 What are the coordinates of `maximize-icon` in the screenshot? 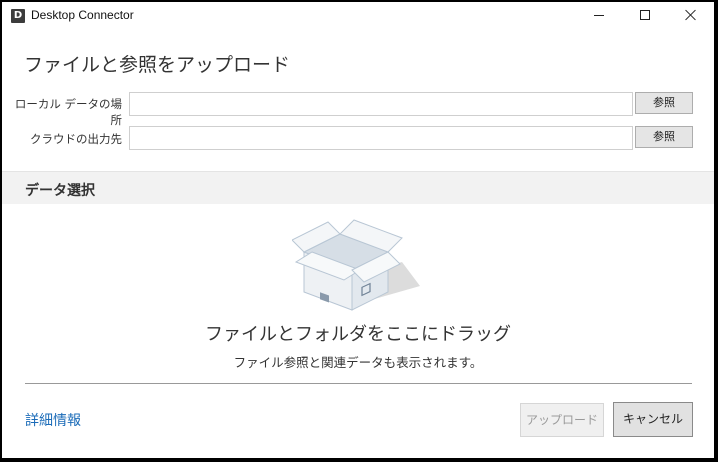 It's located at (645, 15).